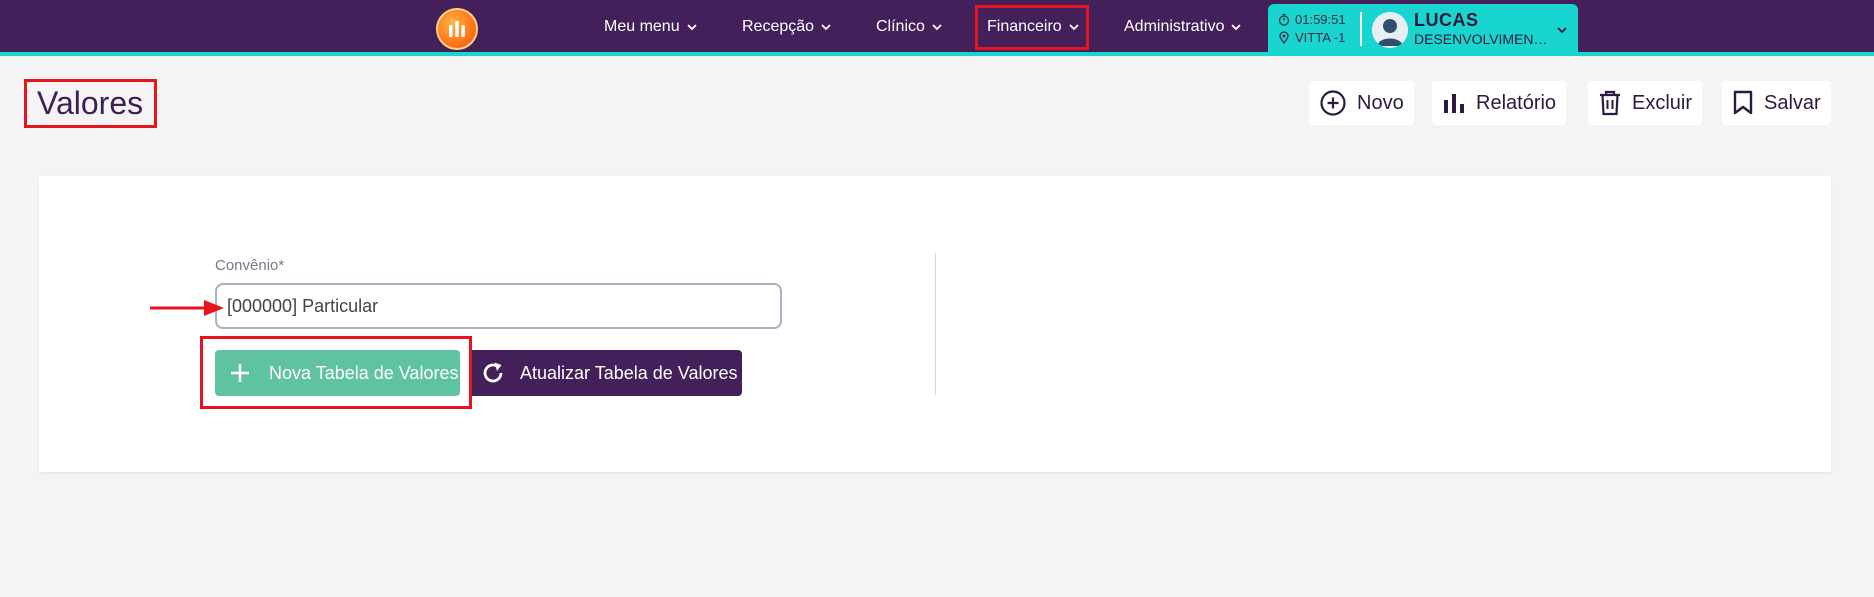 This screenshot has width=1874, height=597. I want to click on app-logo-icon, so click(457, 29).